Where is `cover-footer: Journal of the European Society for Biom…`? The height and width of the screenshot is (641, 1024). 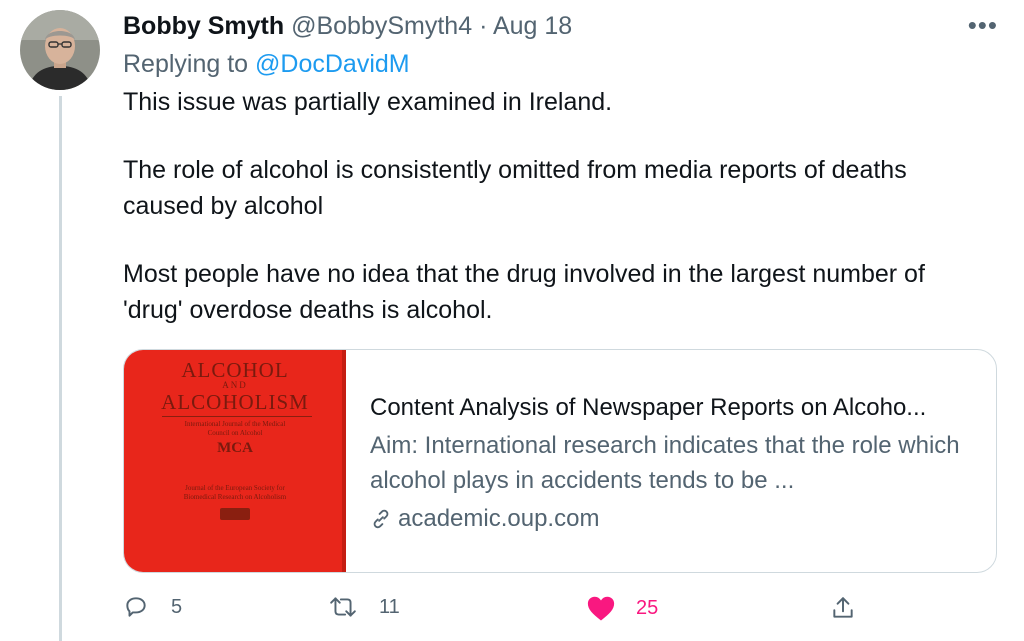 cover-footer: Journal of the European Society for Biom… is located at coordinates (235, 492).